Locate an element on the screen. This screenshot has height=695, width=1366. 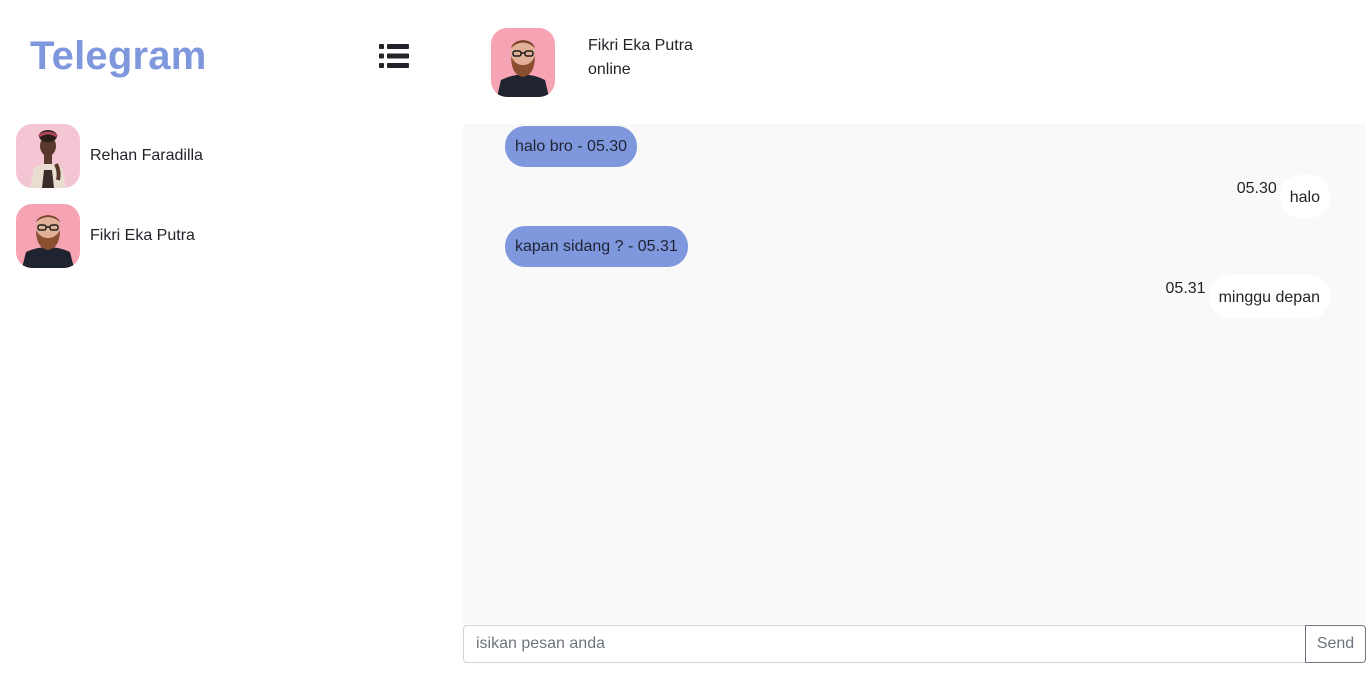
message-input is located at coordinates (884, 644).